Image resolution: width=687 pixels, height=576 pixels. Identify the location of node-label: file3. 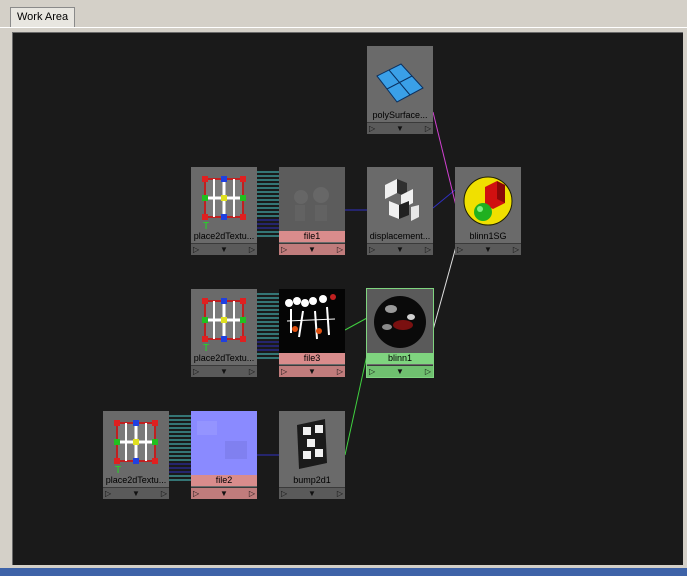
(312, 358).